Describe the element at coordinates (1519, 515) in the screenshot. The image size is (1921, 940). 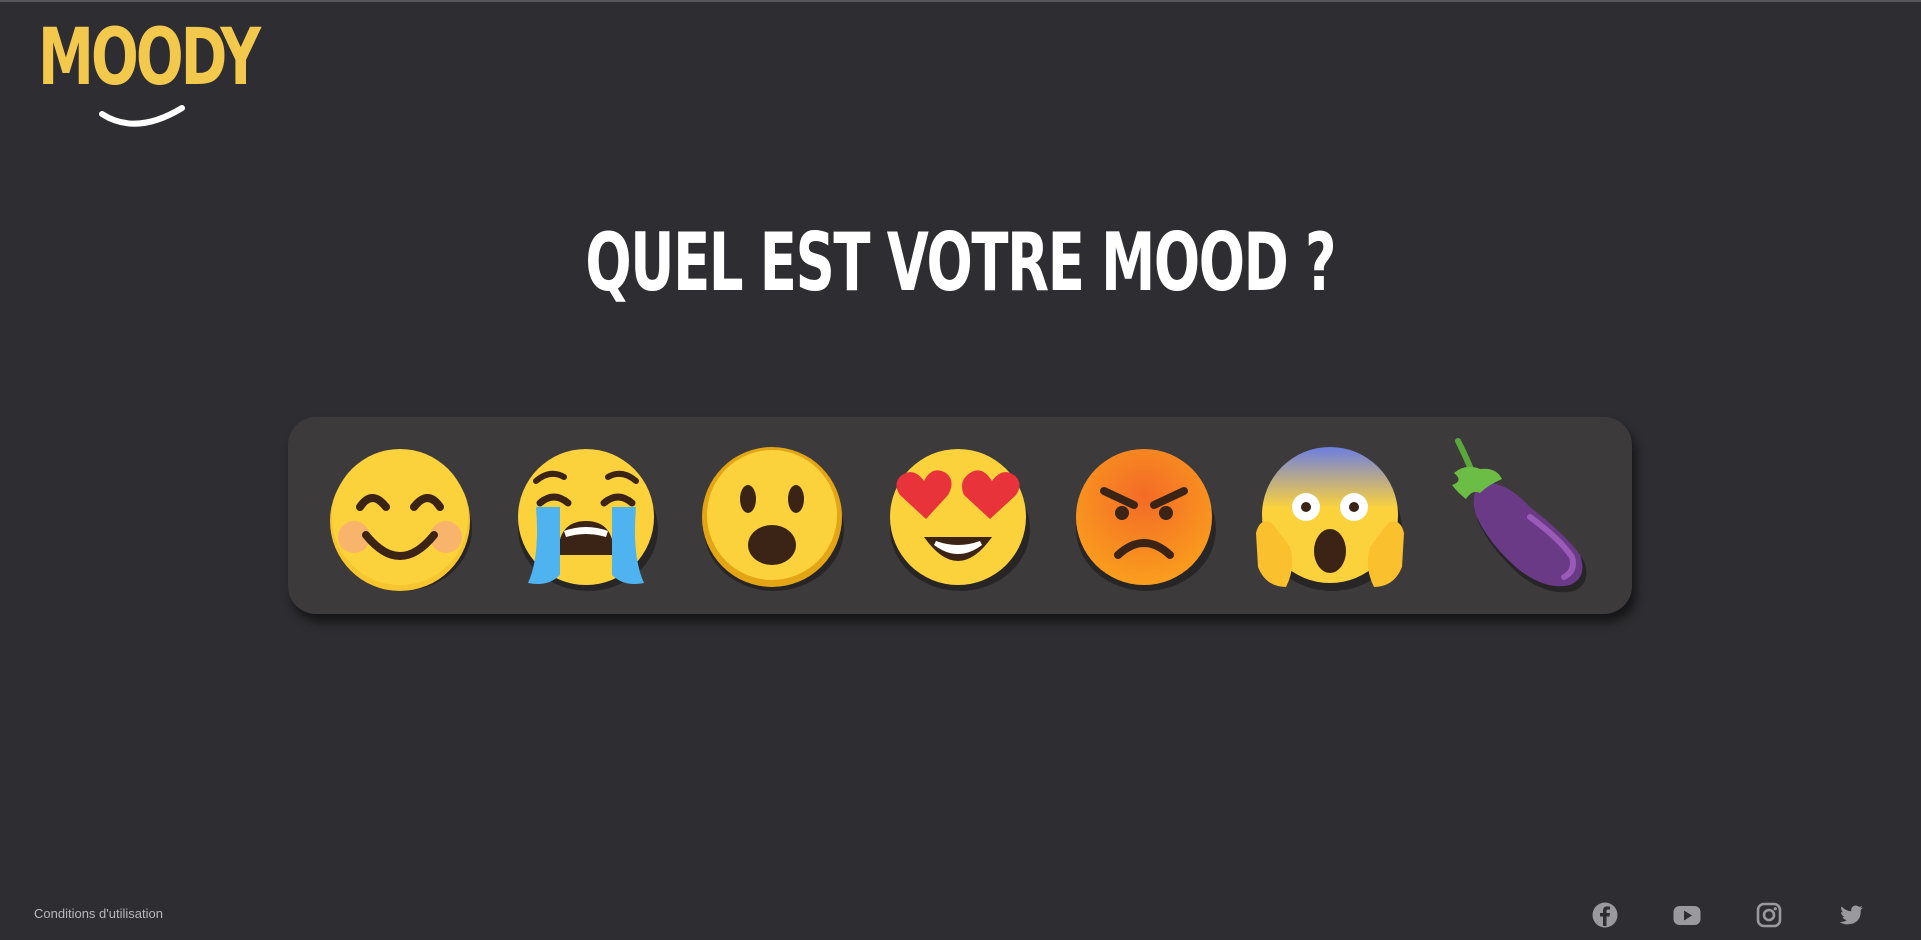
I see `eggplant-icon` at that location.